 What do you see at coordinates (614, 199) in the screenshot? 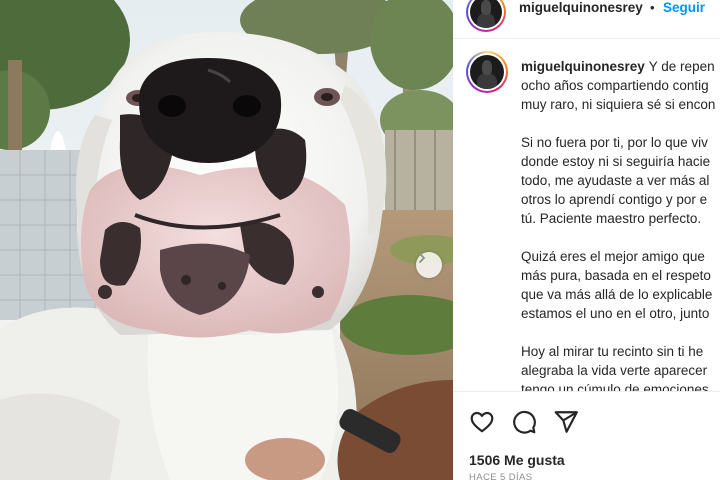
I see `caption-line: otros lo aprendí contigo y por e` at bounding box center [614, 199].